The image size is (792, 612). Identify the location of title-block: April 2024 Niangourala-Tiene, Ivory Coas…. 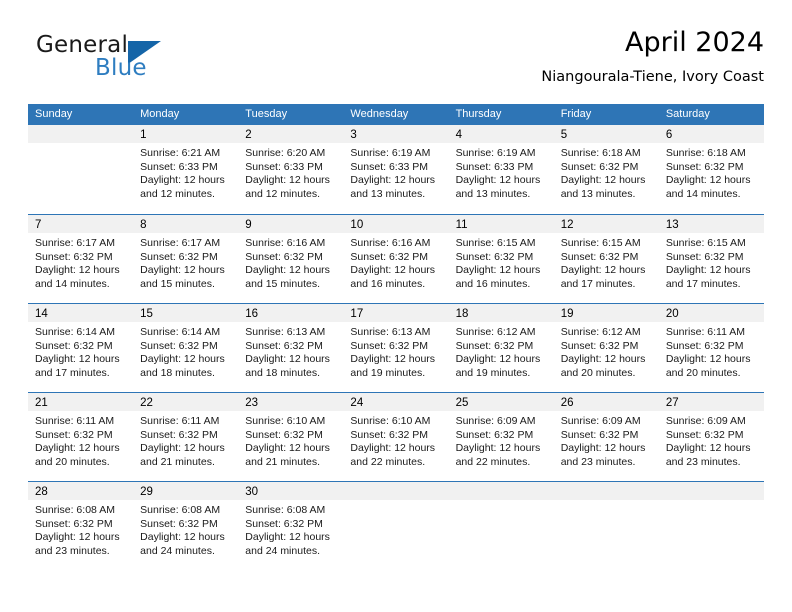
(652, 57).